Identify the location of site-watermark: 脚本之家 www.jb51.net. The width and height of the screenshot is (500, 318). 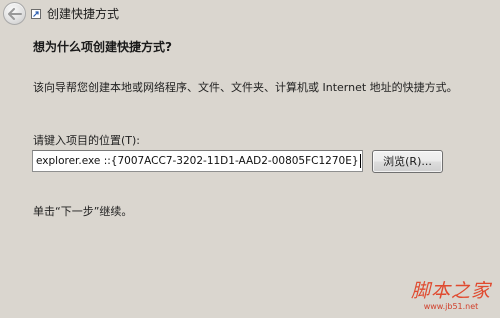
(451, 296).